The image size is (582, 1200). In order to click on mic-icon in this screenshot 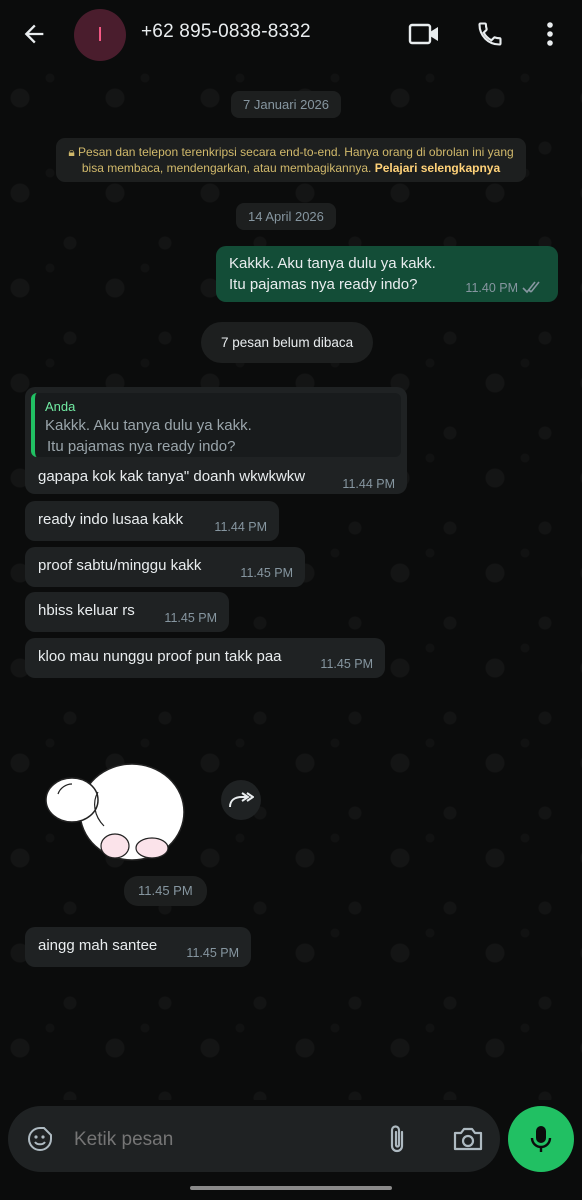, I will do `click(541, 1139)`.